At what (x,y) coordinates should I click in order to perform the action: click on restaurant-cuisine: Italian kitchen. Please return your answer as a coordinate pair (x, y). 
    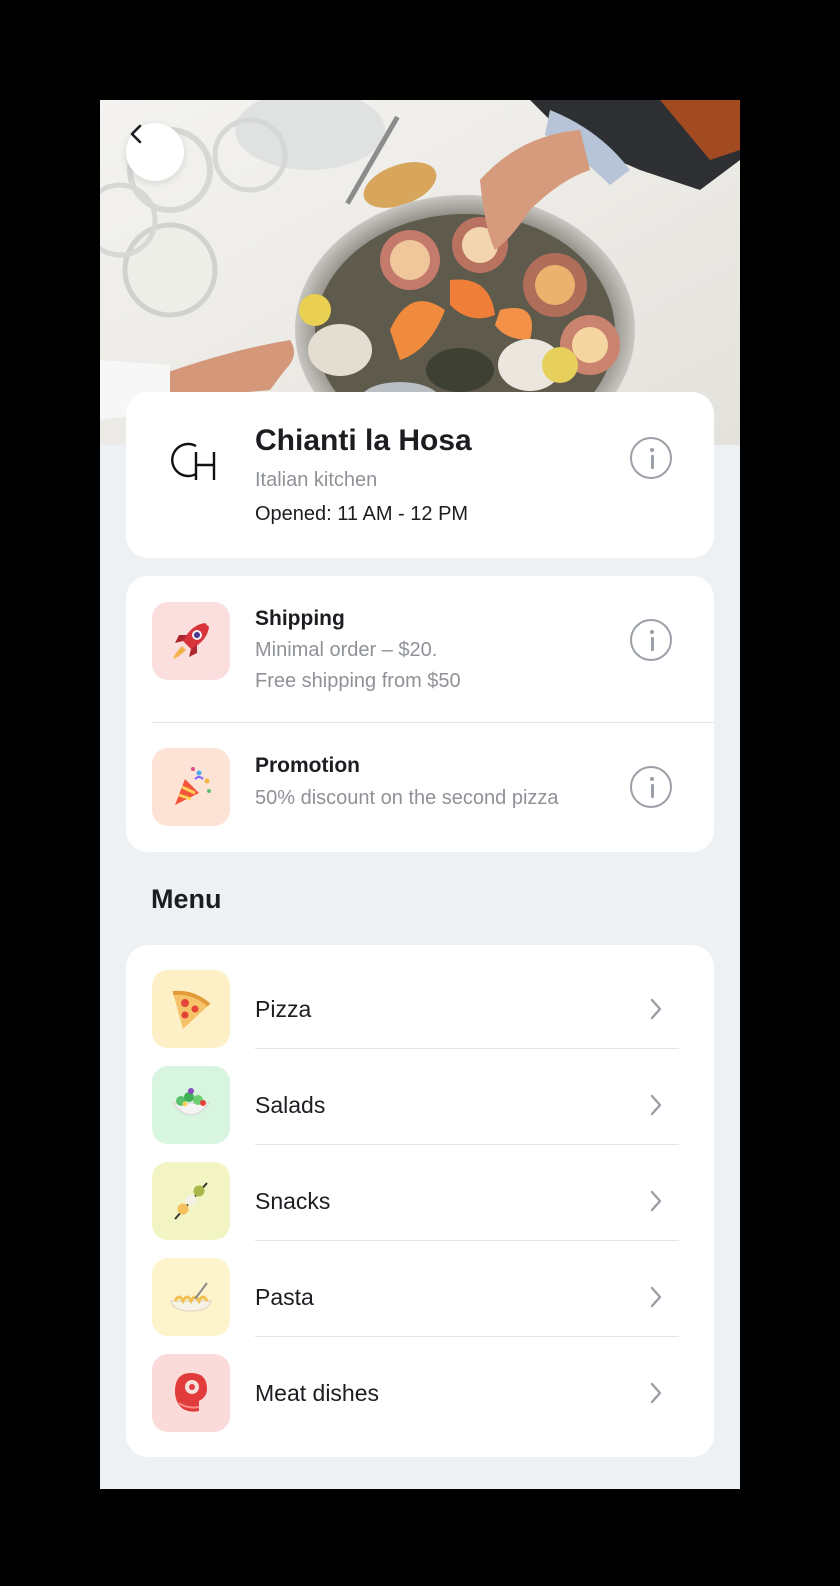
    Looking at the image, I should click on (316, 480).